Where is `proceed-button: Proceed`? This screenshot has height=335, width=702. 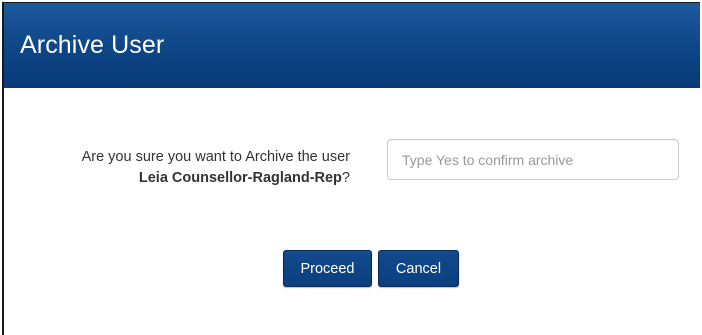 proceed-button: Proceed is located at coordinates (327, 268).